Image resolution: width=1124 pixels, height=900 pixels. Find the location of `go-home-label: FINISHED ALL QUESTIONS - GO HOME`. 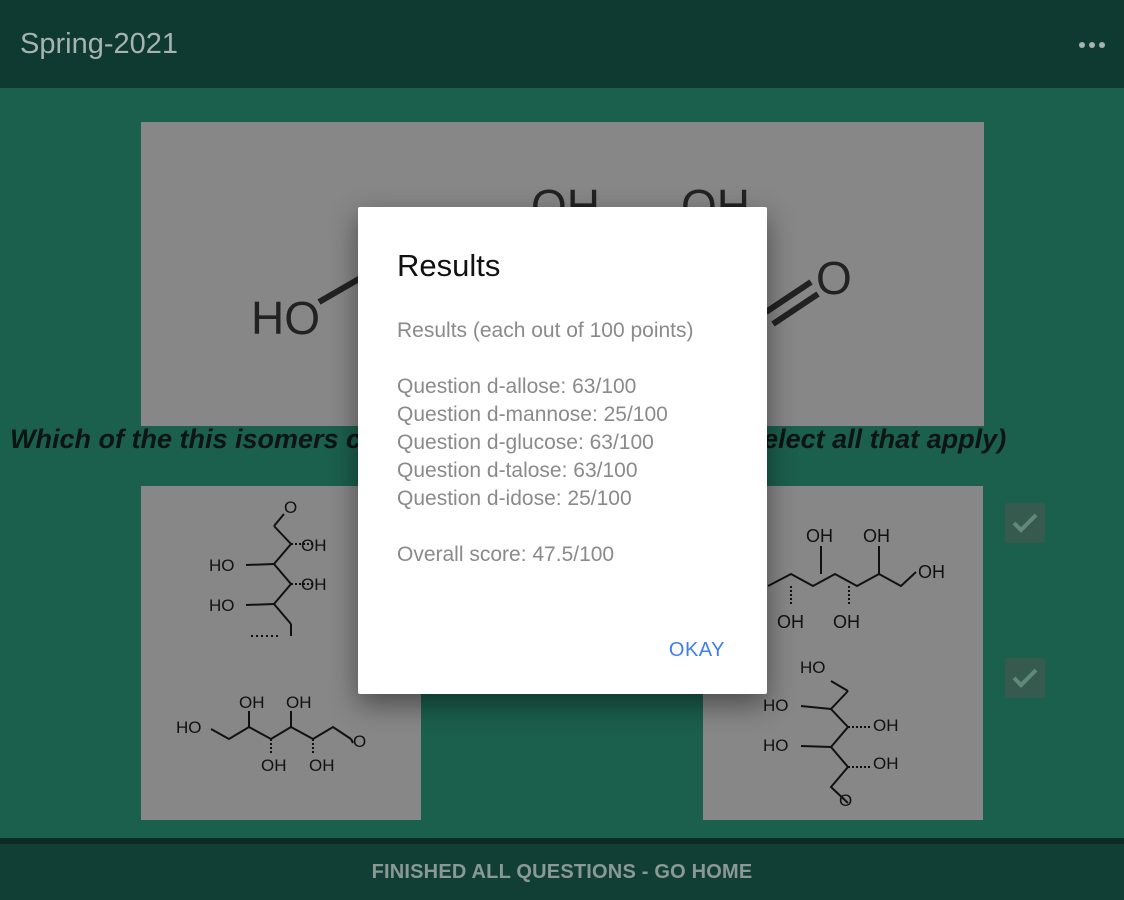

go-home-label: FINISHED ALL QUESTIONS - GO HOME is located at coordinates (562, 871).